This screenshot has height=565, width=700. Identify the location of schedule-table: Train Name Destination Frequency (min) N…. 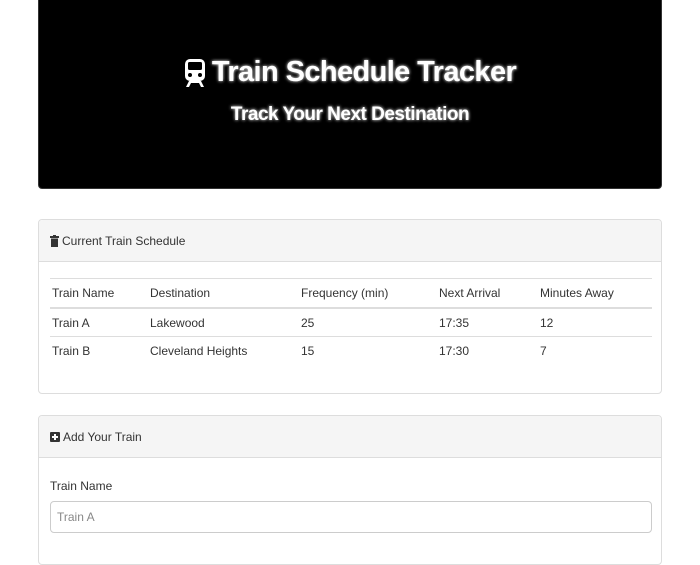
(351, 321).